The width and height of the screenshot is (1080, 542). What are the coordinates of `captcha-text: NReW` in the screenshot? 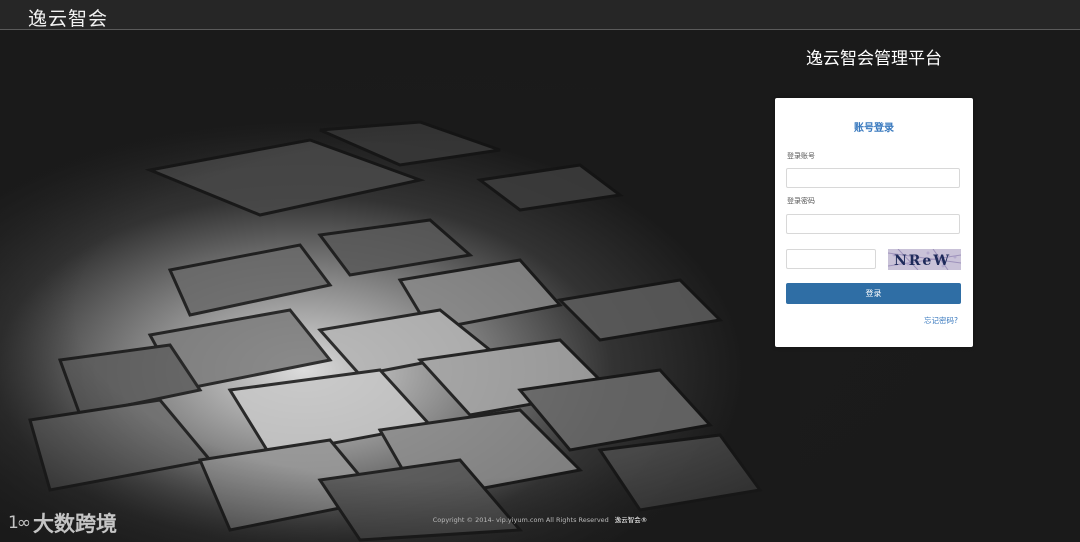 It's located at (922, 261).